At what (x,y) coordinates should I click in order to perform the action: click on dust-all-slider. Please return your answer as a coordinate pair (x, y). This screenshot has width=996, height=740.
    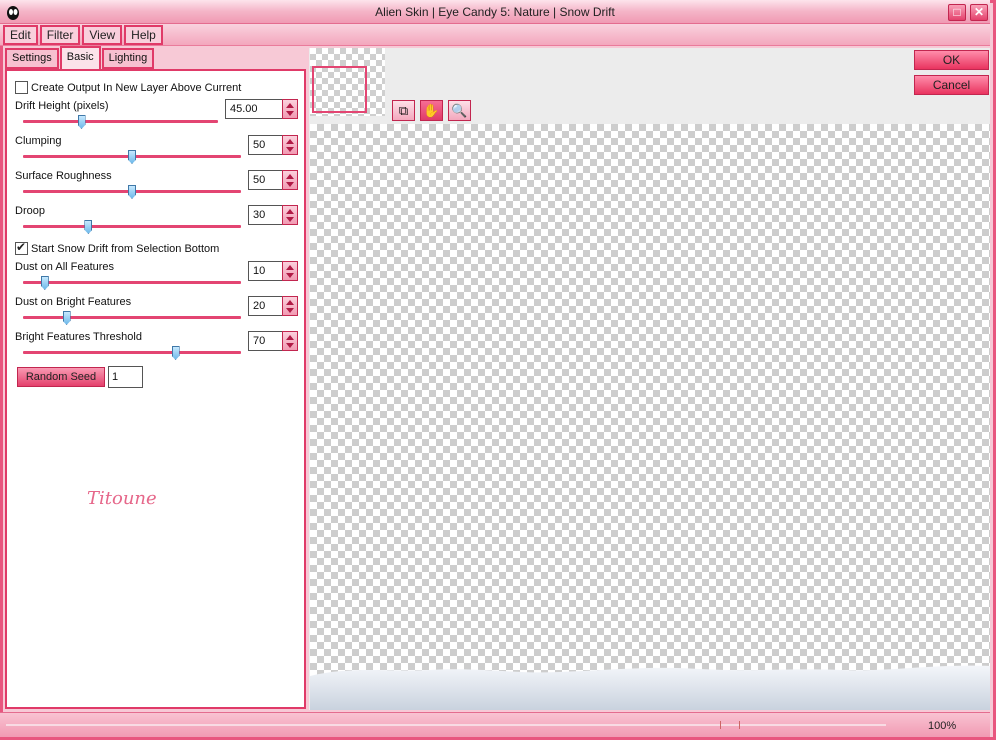
    Looking at the image, I should click on (132, 282).